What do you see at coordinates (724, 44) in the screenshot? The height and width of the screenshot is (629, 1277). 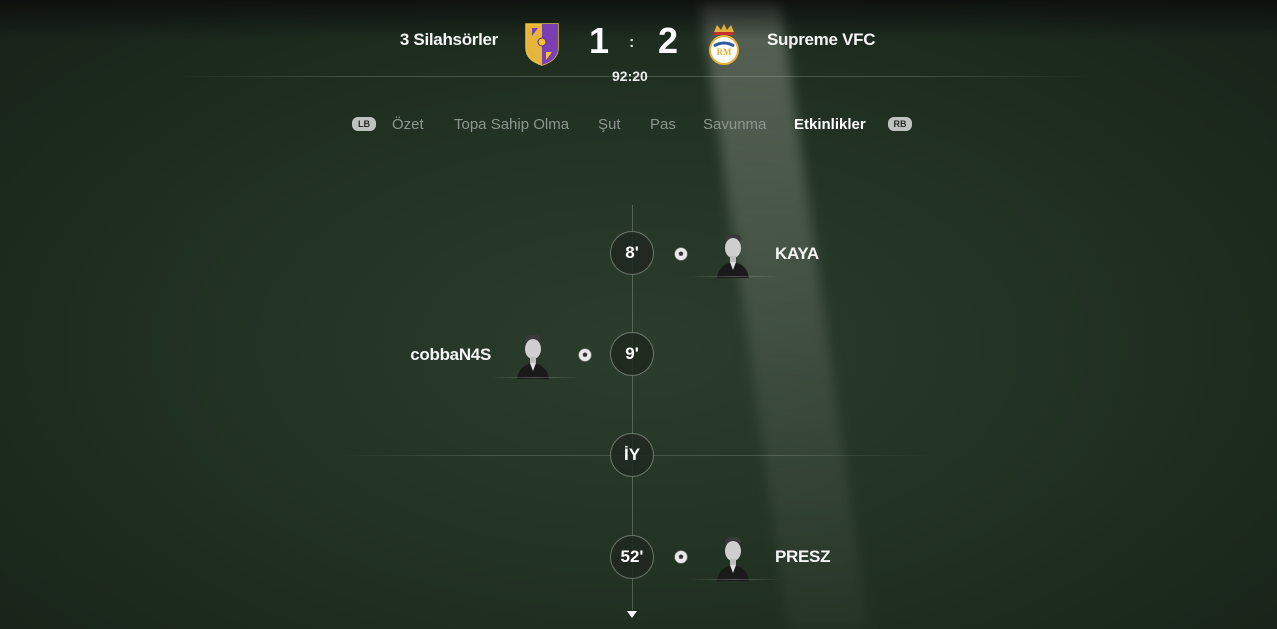 I see `away-team-crest-icon: RM` at bounding box center [724, 44].